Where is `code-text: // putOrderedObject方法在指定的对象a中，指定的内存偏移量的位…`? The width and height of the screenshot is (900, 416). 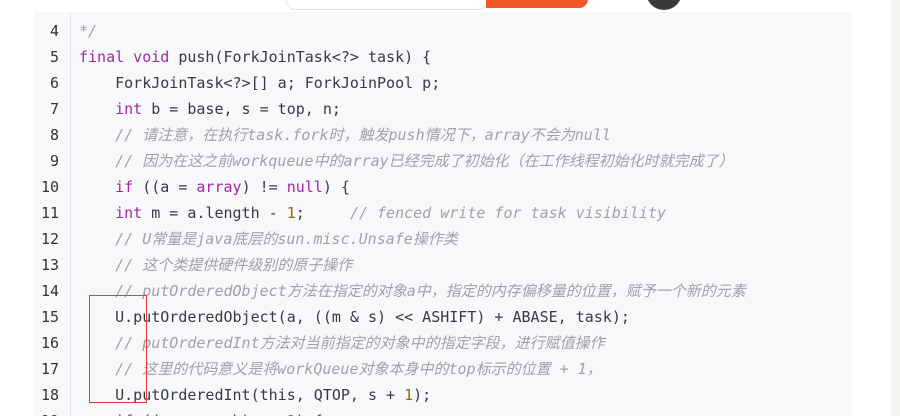
code-text: // putOrderedObject方法在指定的对象a中，指定的内存偏移量的位… is located at coordinates (412, 291).